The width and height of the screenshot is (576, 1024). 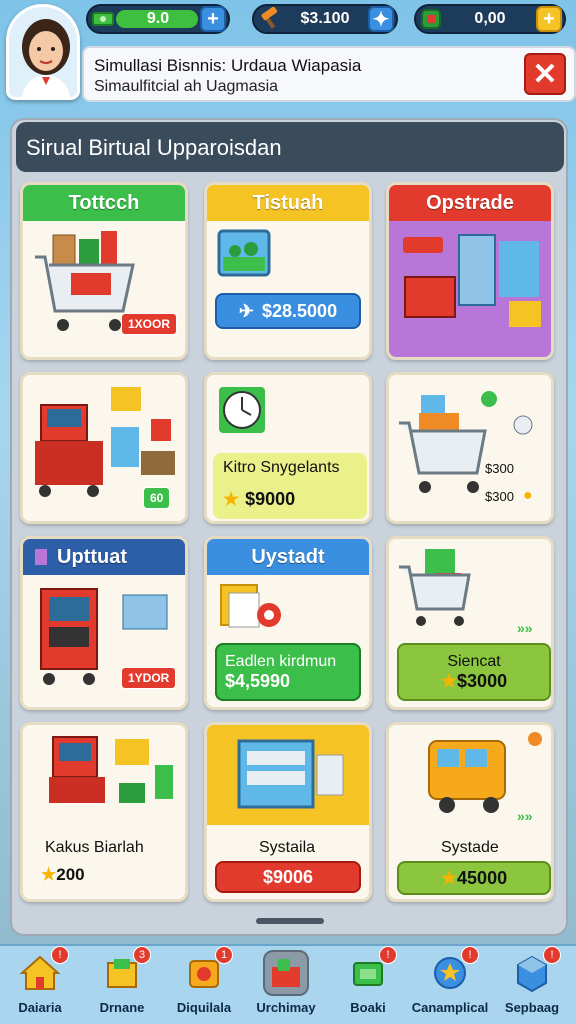 What do you see at coordinates (158, 19) in the screenshot?
I see `money-resource: 9.0 +` at bounding box center [158, 19].